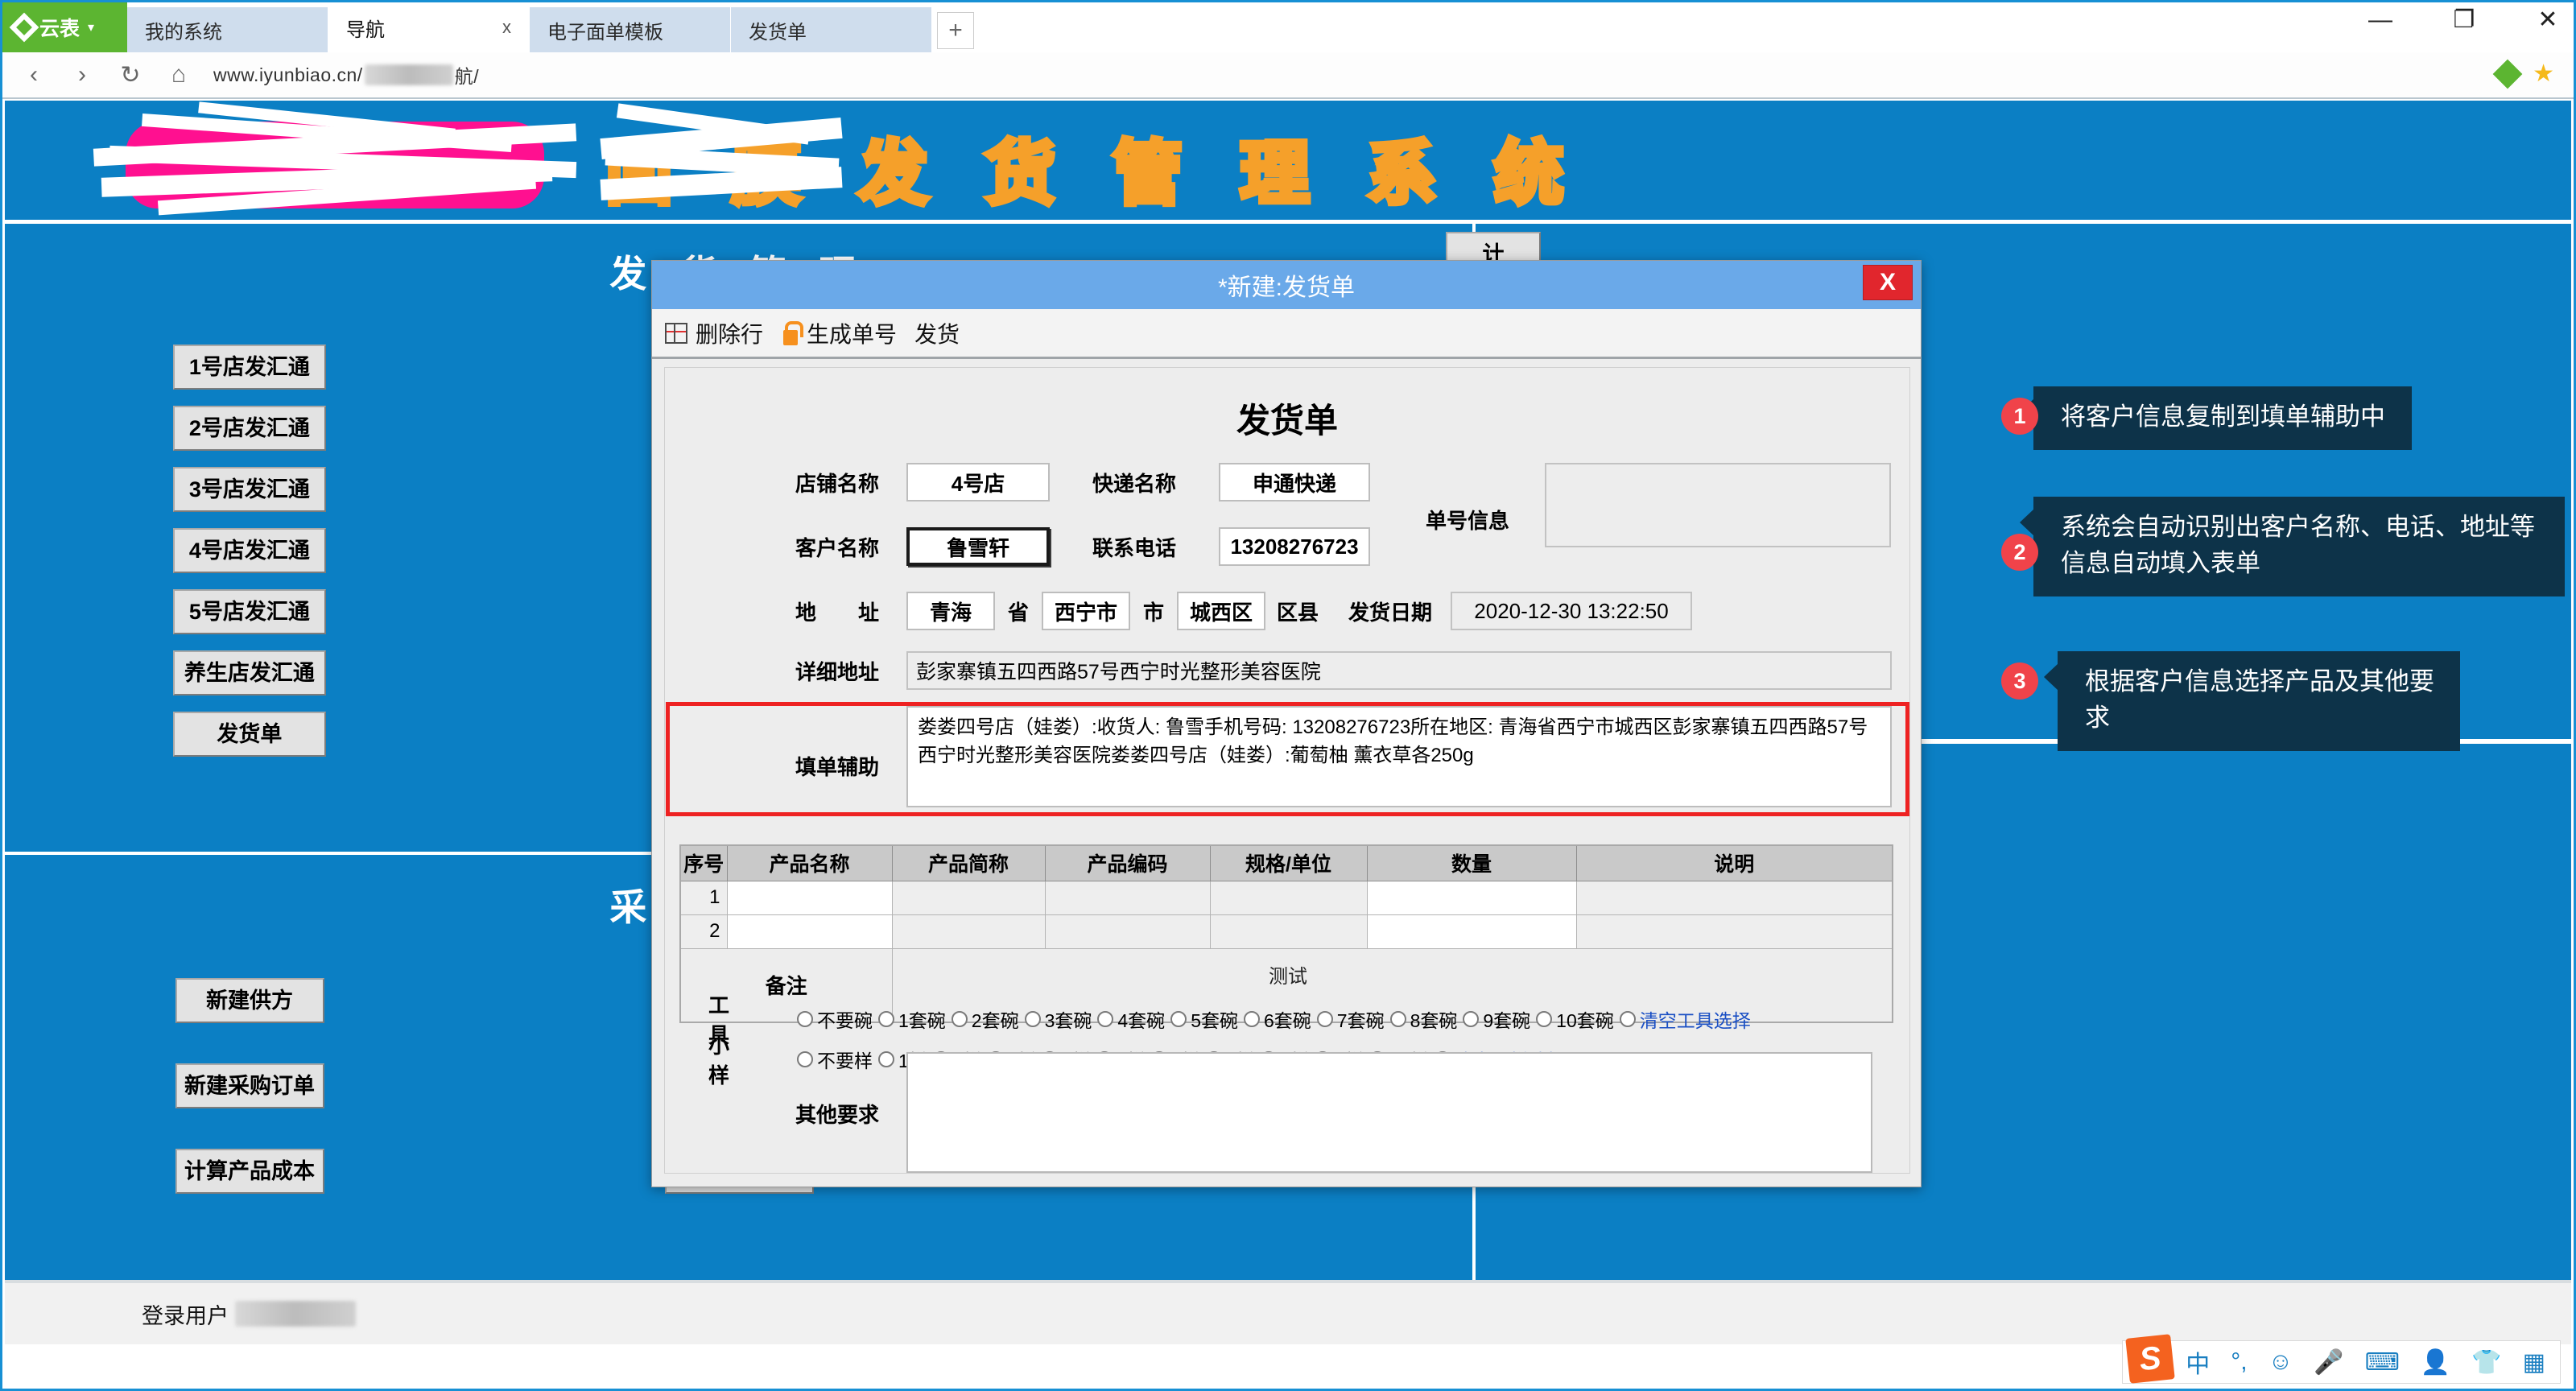  I want to click on option-label: 2套碗, so click(995, 1020).